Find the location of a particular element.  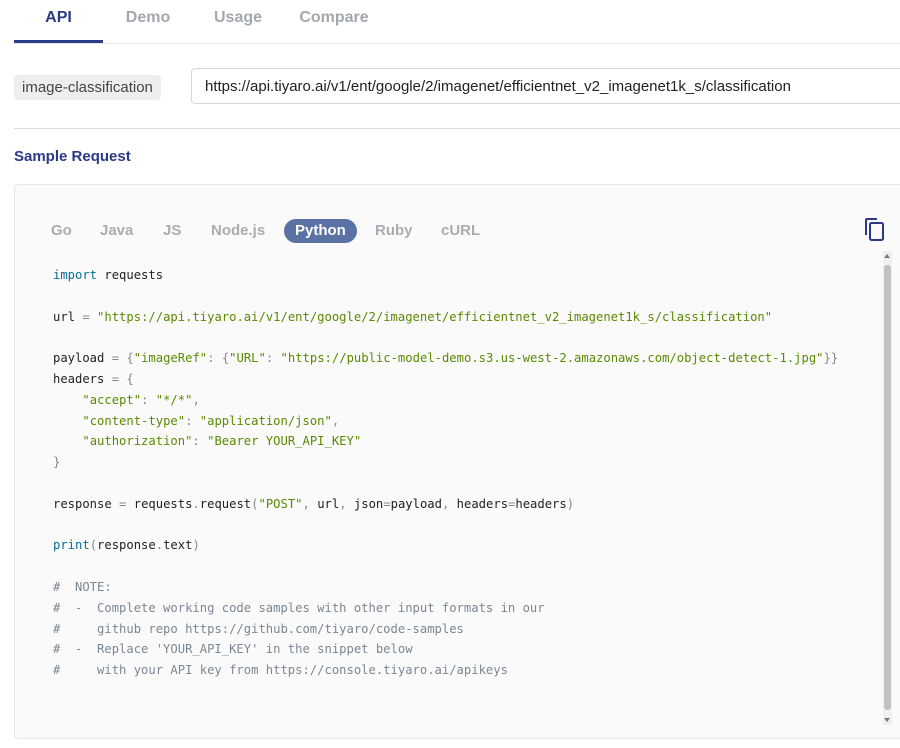

lang-tab-go: Go is located at coordinates (61, 231).